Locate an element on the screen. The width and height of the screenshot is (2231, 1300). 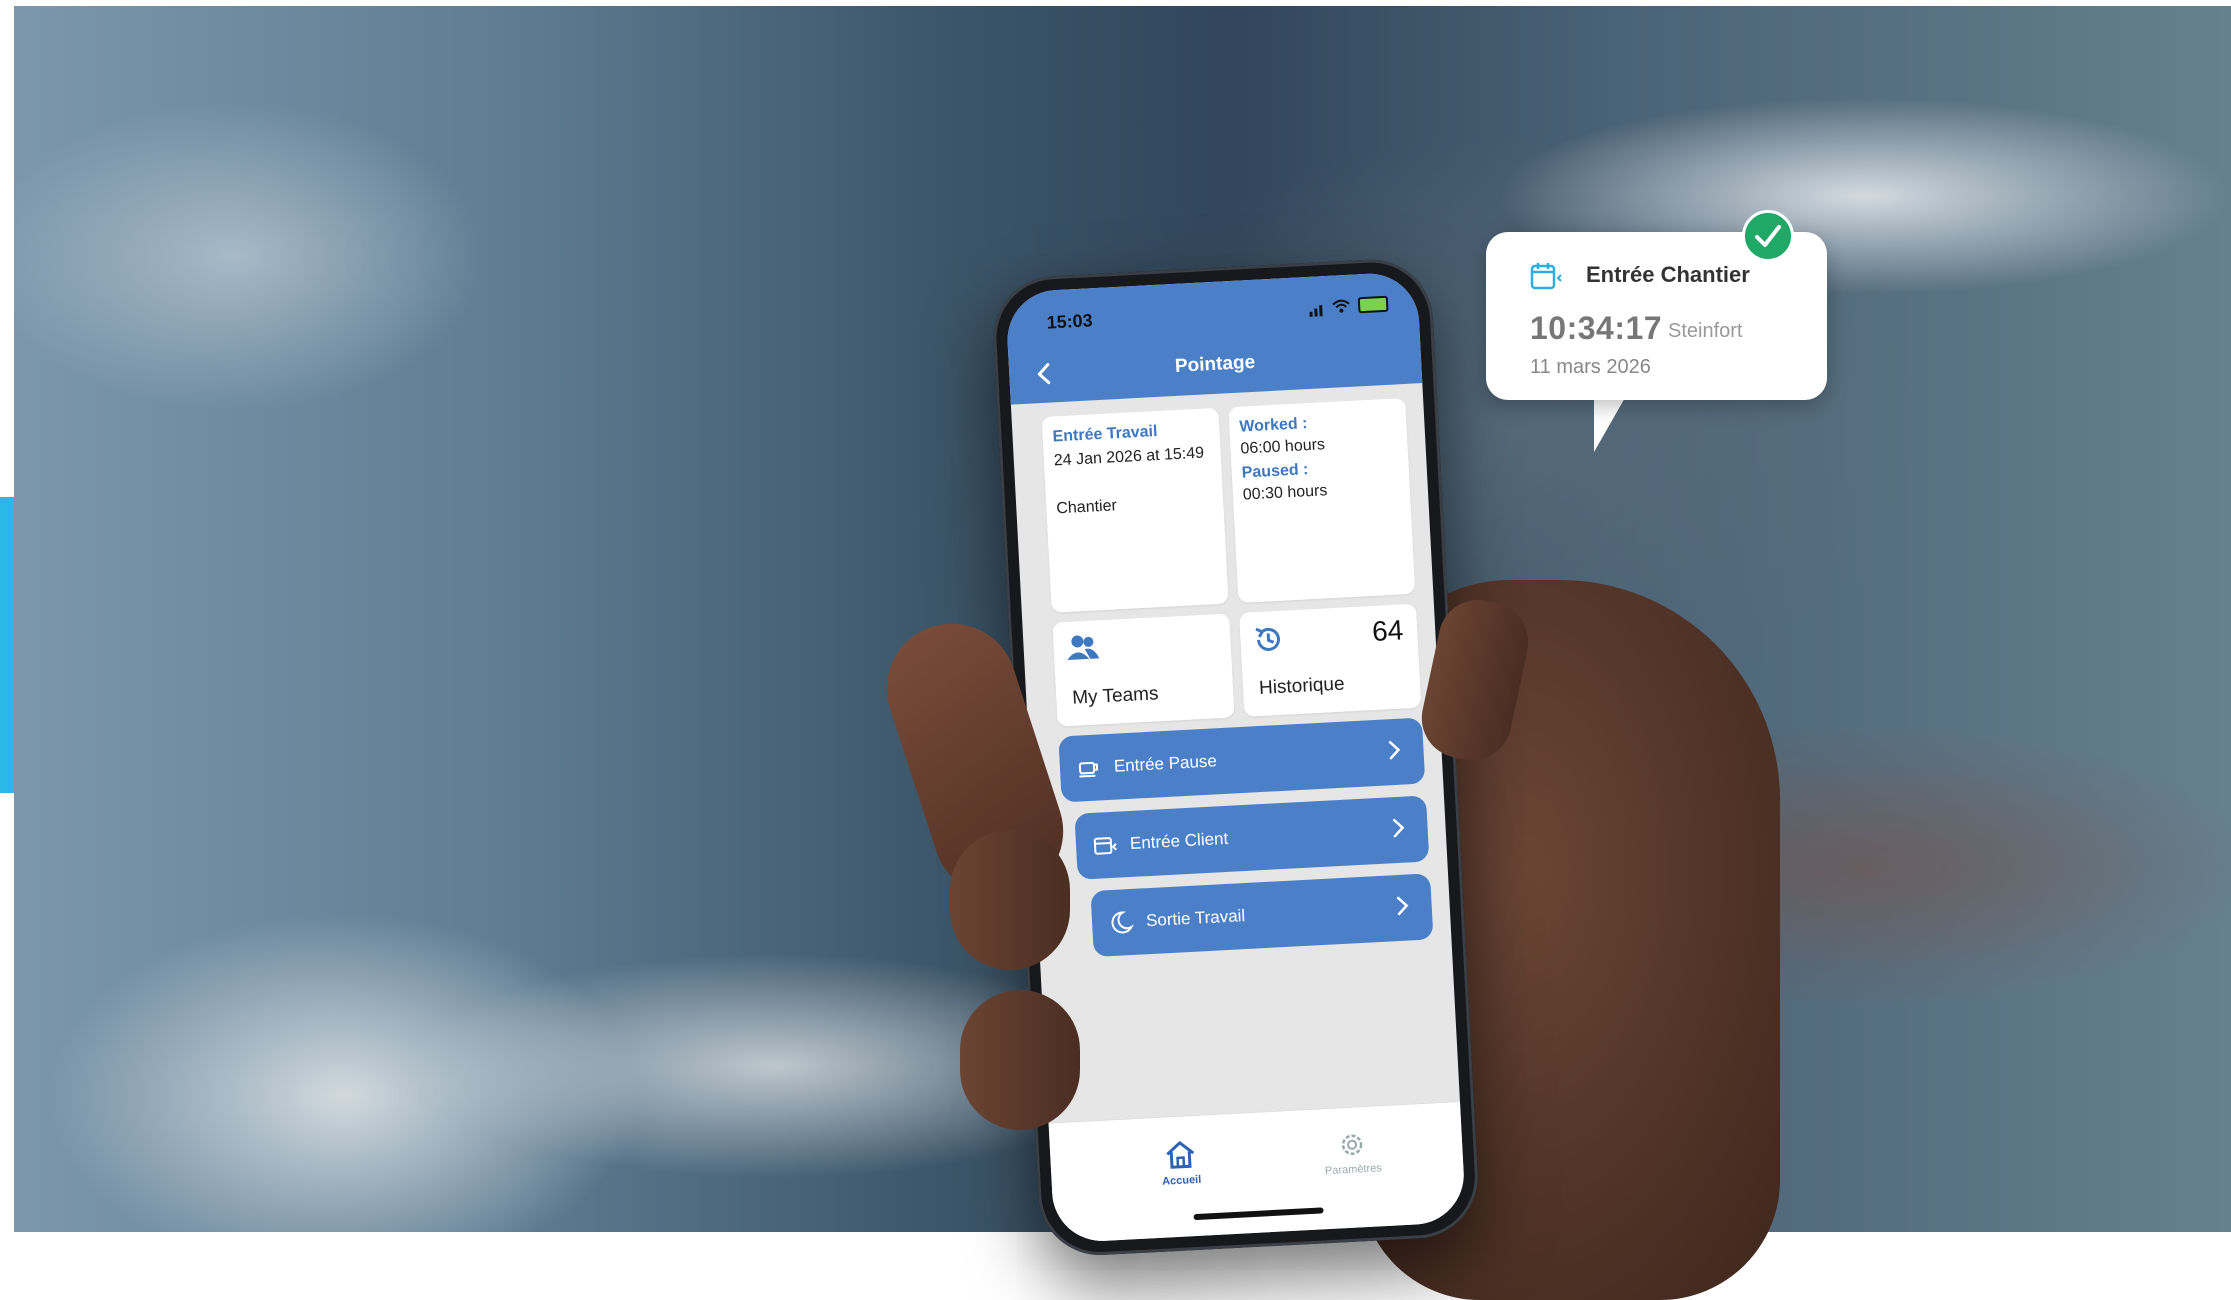
status-icons is located at coordinates (1349, 306).